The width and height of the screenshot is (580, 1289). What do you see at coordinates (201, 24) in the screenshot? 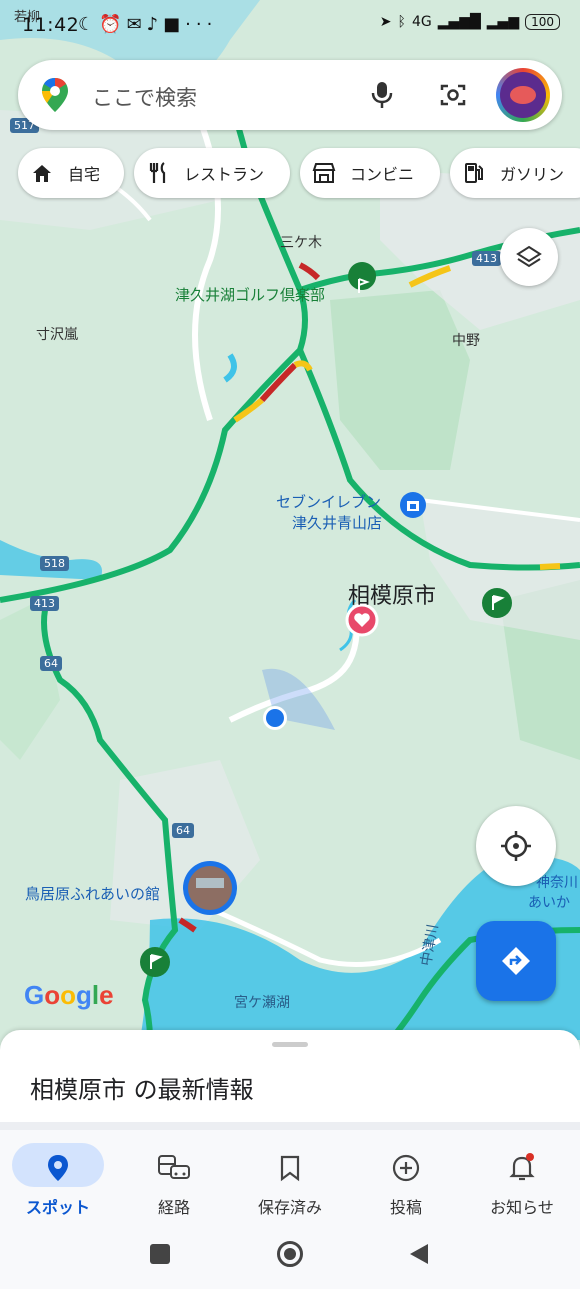
I see `more-icon: ···` at bounding box center [201, 24].